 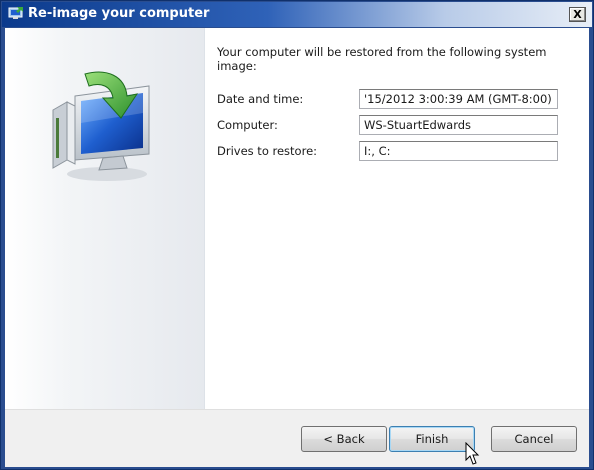 What do you see at coordinates (260, 99) in the screenshot?
I see `date-time-label: Date and time:` at bounding box center [260, 99].